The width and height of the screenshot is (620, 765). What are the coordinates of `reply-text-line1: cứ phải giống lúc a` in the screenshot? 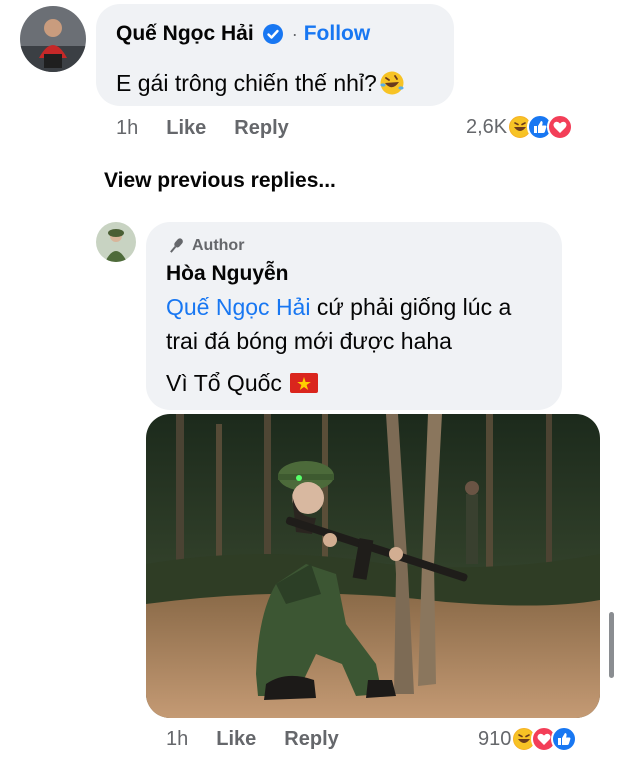 It's located at (411, 307).